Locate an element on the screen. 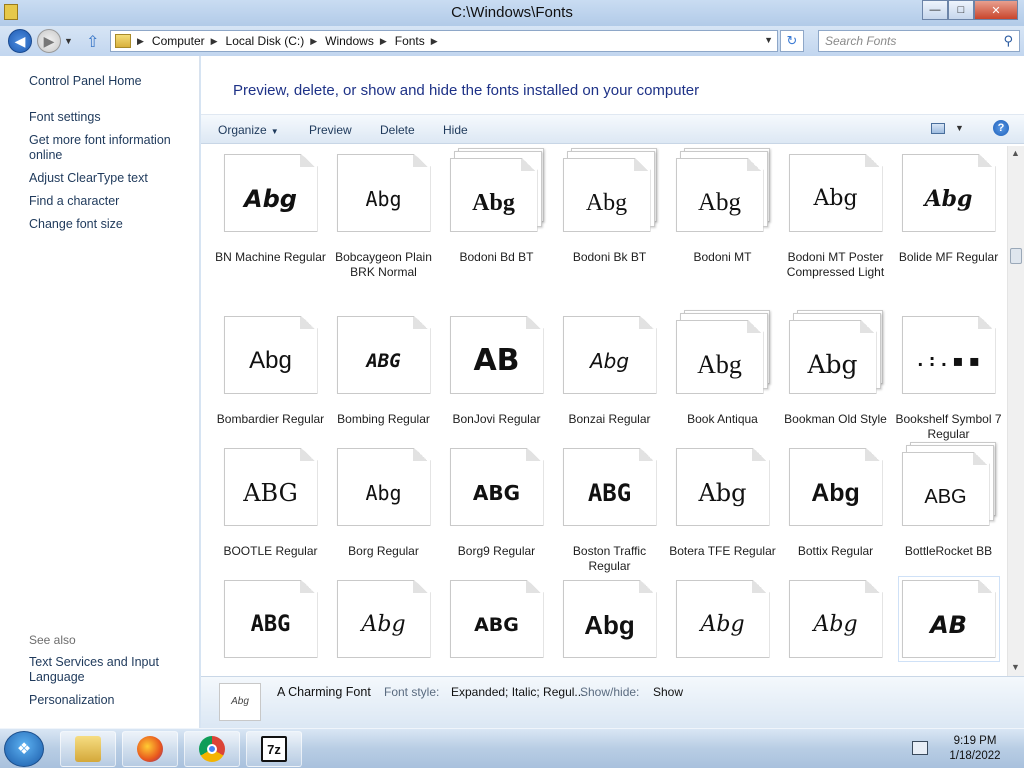  change-view-icon is located at coordinates (938, 128).